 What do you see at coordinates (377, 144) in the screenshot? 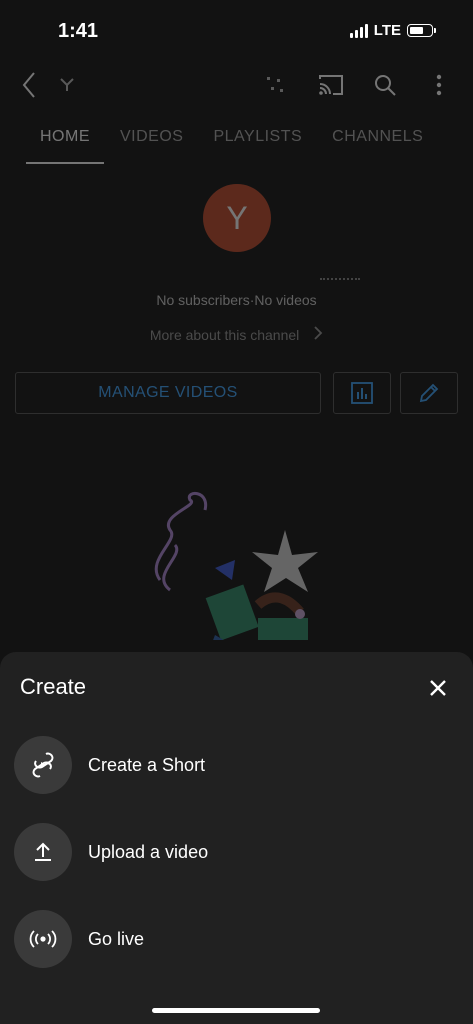
I see `tab-channels: CHANNELS` at bounding box center [377, 144].